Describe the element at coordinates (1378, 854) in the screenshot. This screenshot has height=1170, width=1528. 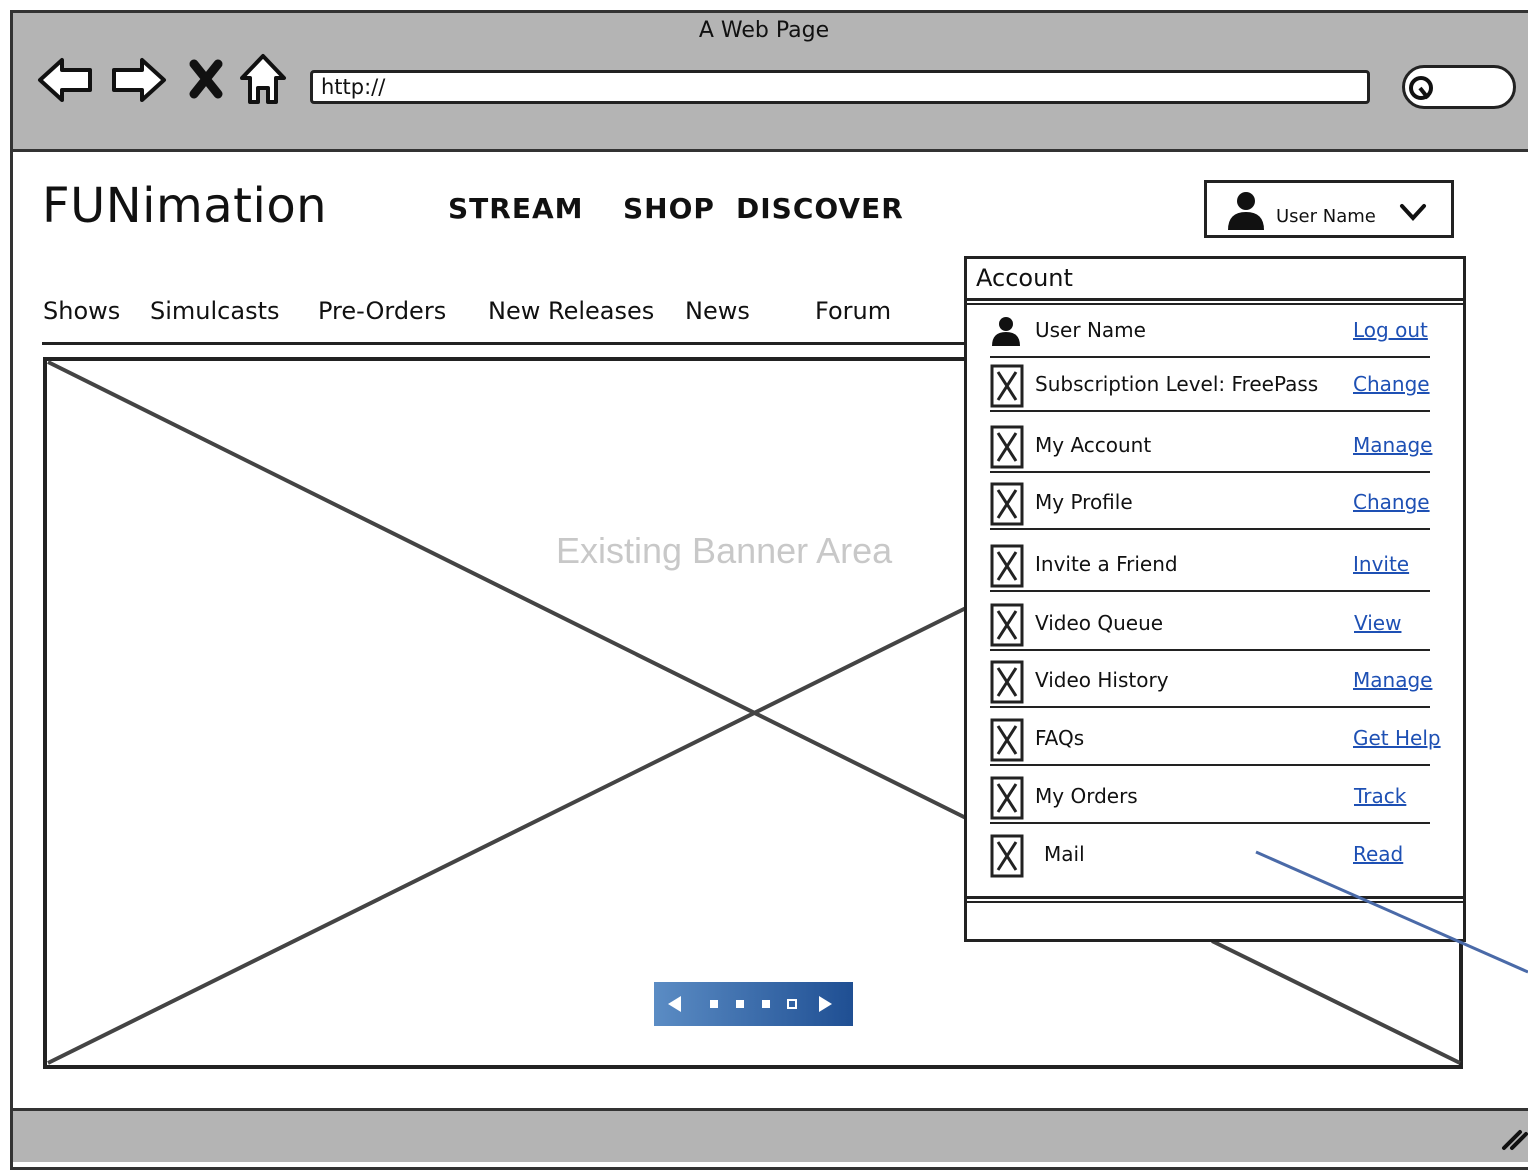
I see `account-item-link: Read` at that location.